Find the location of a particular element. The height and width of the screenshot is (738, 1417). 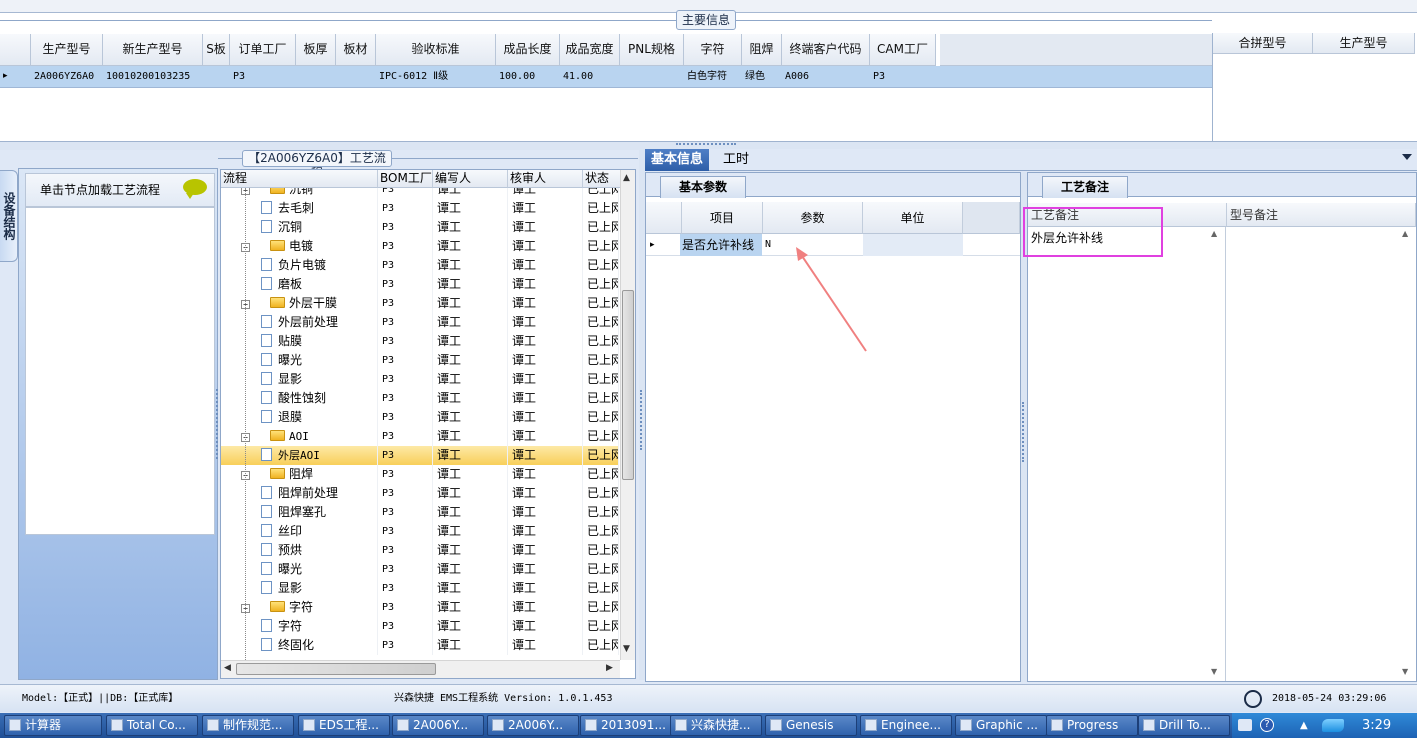

col-thickness-header: 板厚 is located at coordinates (316, 50).